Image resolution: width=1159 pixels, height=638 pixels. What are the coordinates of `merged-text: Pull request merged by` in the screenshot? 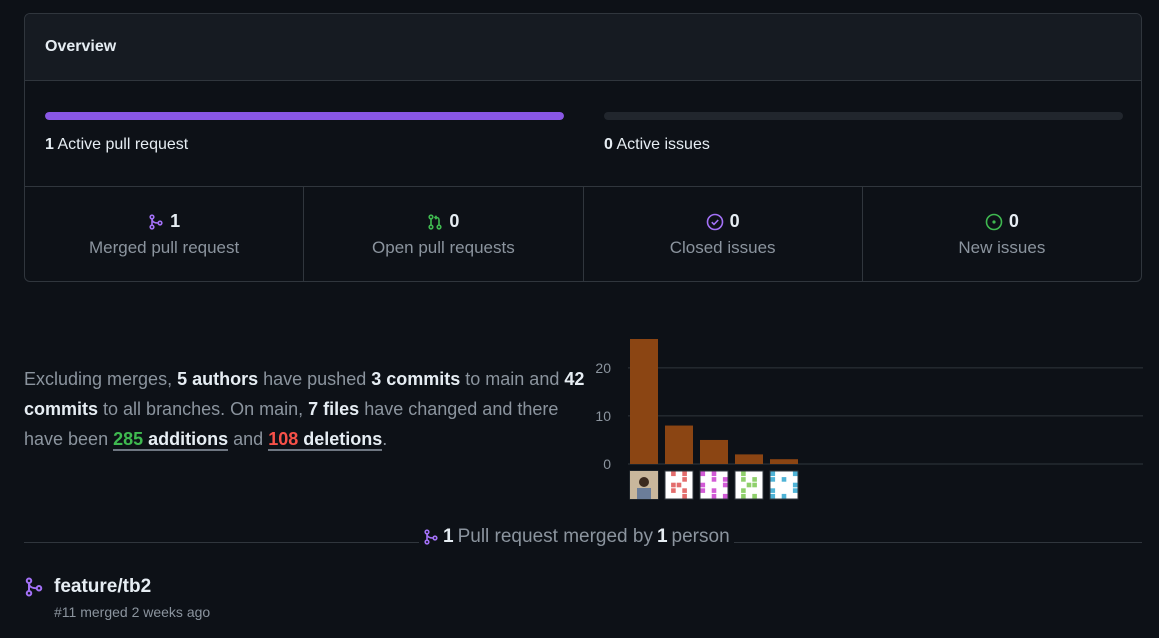 It's located at (555, 536).